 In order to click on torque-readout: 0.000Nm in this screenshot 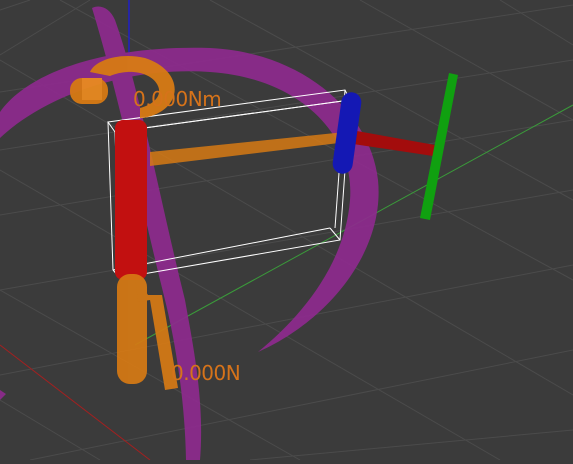, I will do `click(177, 99)`.